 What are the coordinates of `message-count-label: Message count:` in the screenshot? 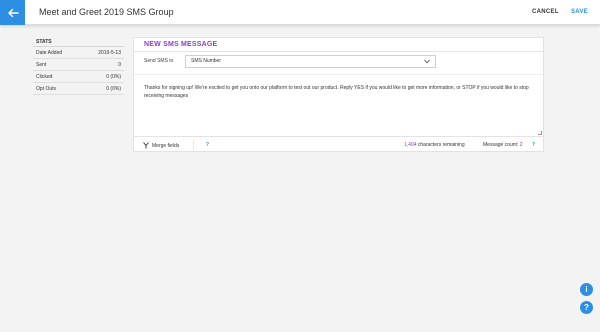 It's located at (501, 145).